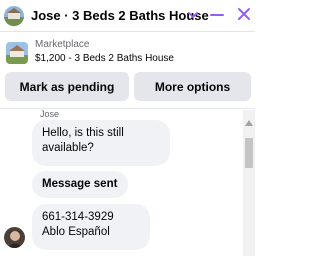 The width and height of the screenshot is (320, 256). I want to click on message-bubble: 661-314-3929 Ablo Español, so click(91, 227).